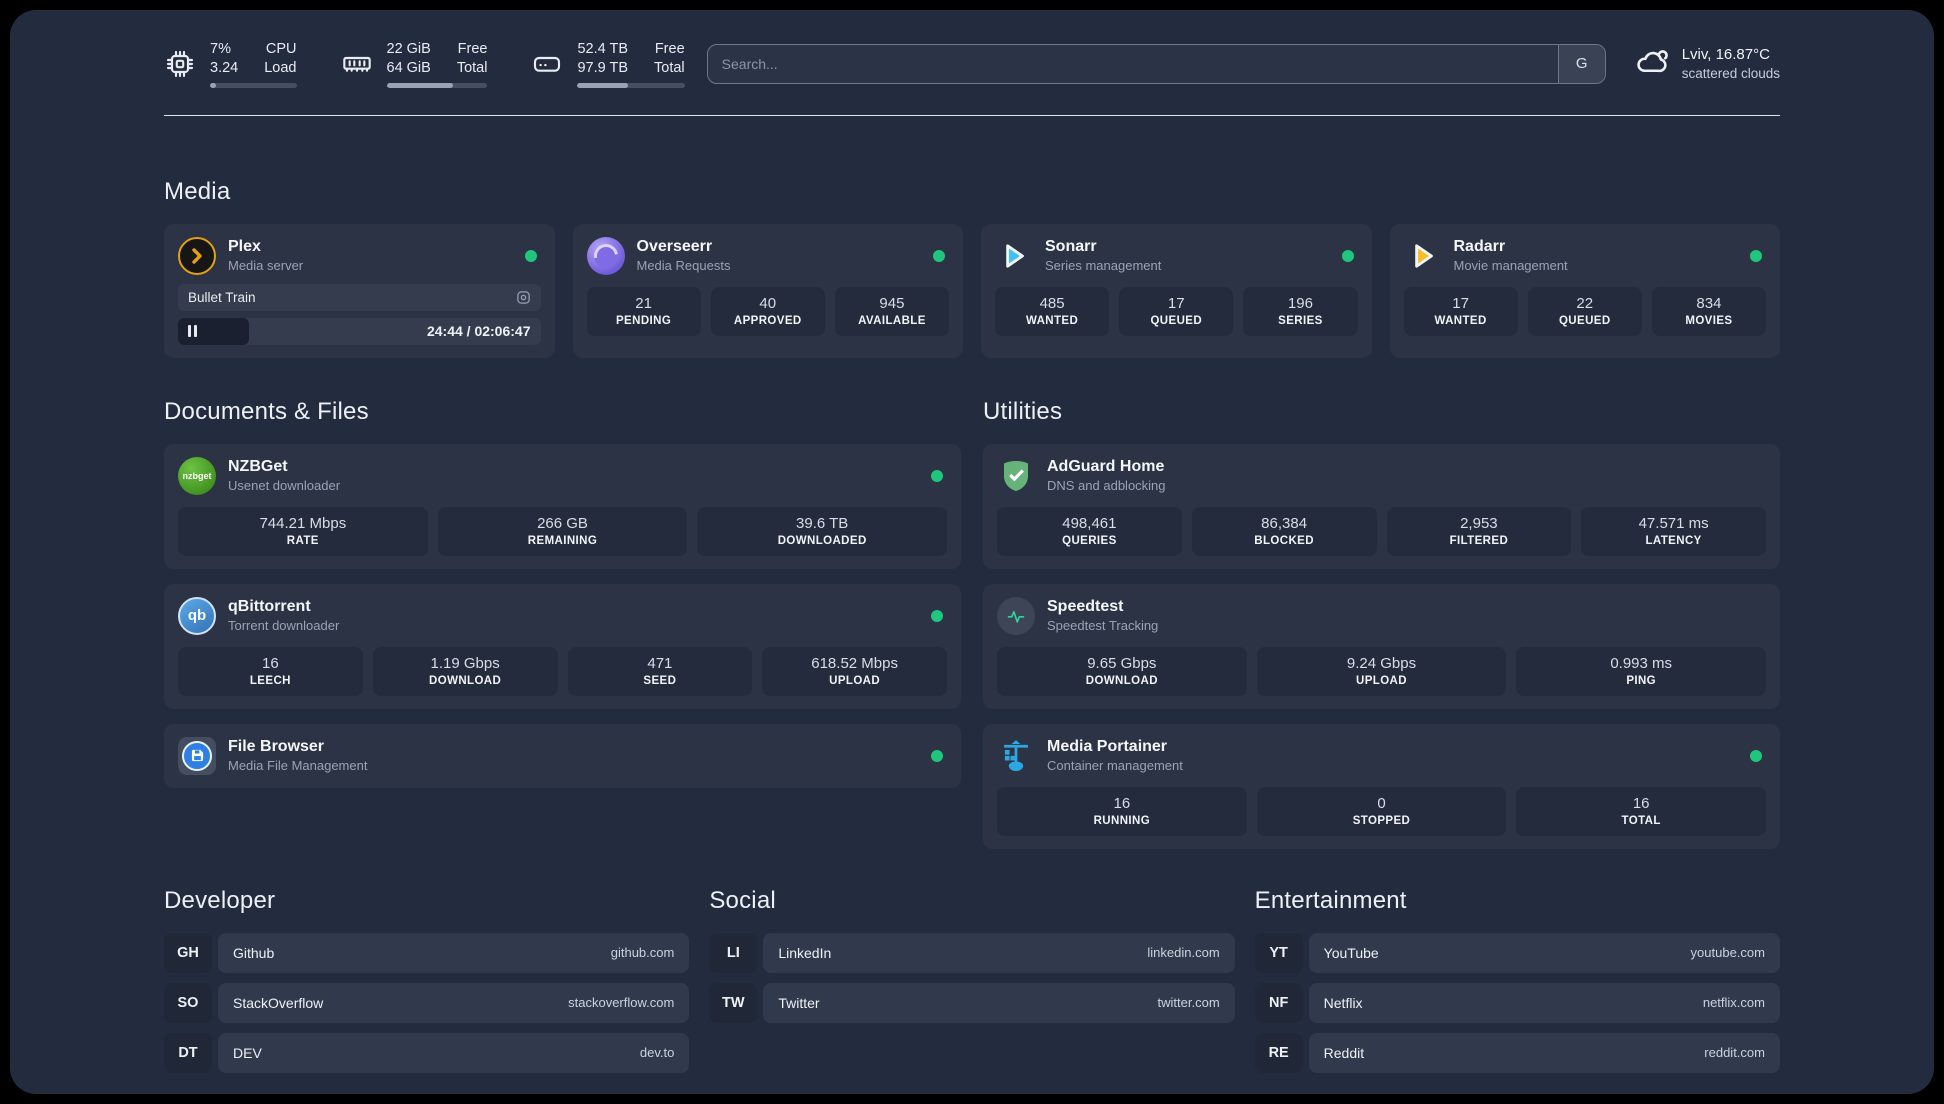 The width and height of the screenshot is (1944, 1104). Describe the element at coordinates (669, 67) in the screenshot. I see `disk-total-label: Total` at that location.